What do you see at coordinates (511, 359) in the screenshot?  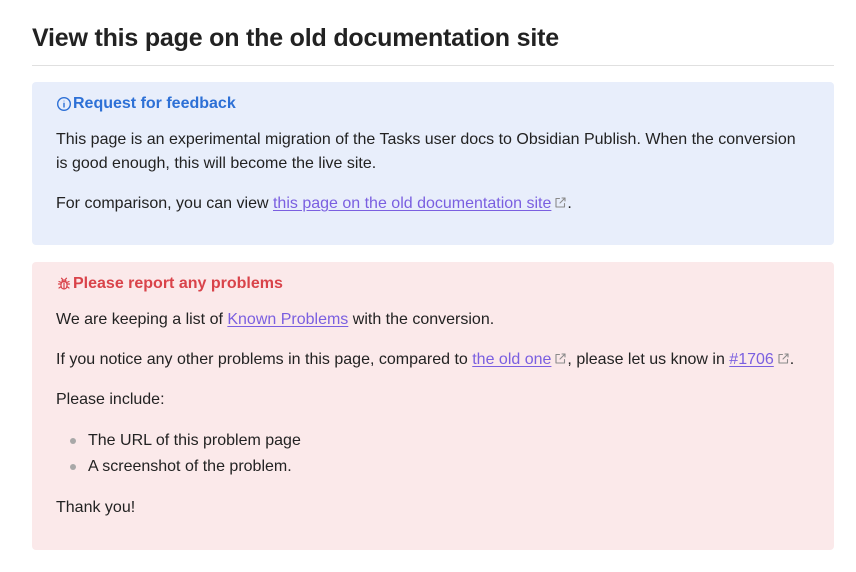 I see `old-one-link: the old one` at bounding box center [511, 359].